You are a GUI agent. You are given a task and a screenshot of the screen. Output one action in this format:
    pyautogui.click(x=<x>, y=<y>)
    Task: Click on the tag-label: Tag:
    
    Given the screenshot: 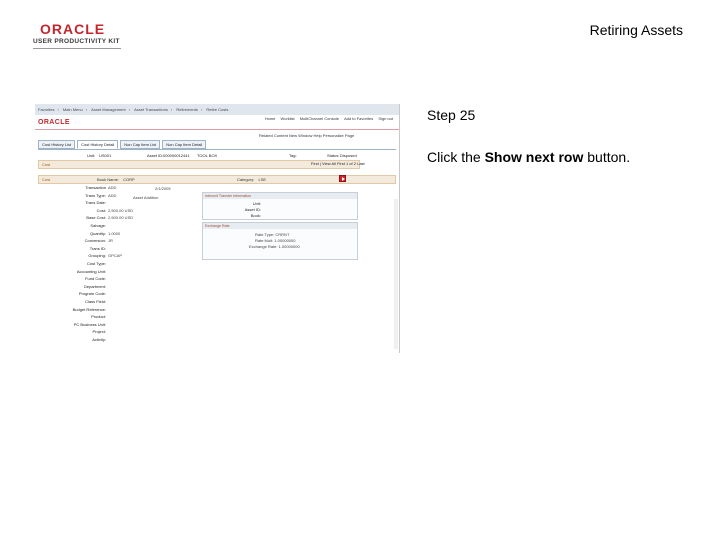 What is the action you would take?
    pyautogui.click(x=293, y=155)
    